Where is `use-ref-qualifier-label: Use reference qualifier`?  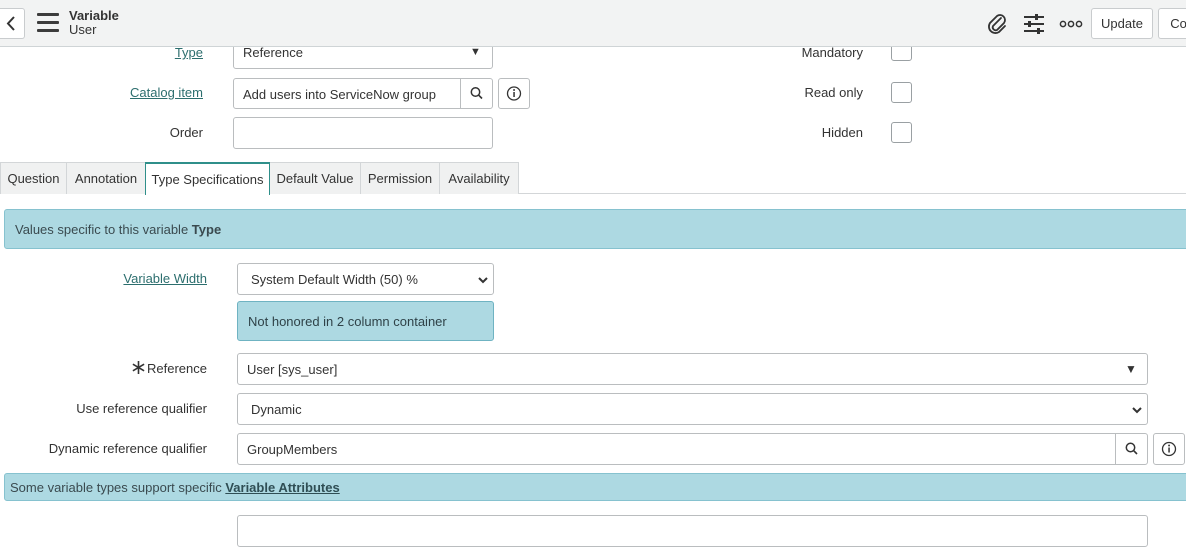 use-ref-qualifier-label: Use reference qualifier is located at coordinates (141, 408).